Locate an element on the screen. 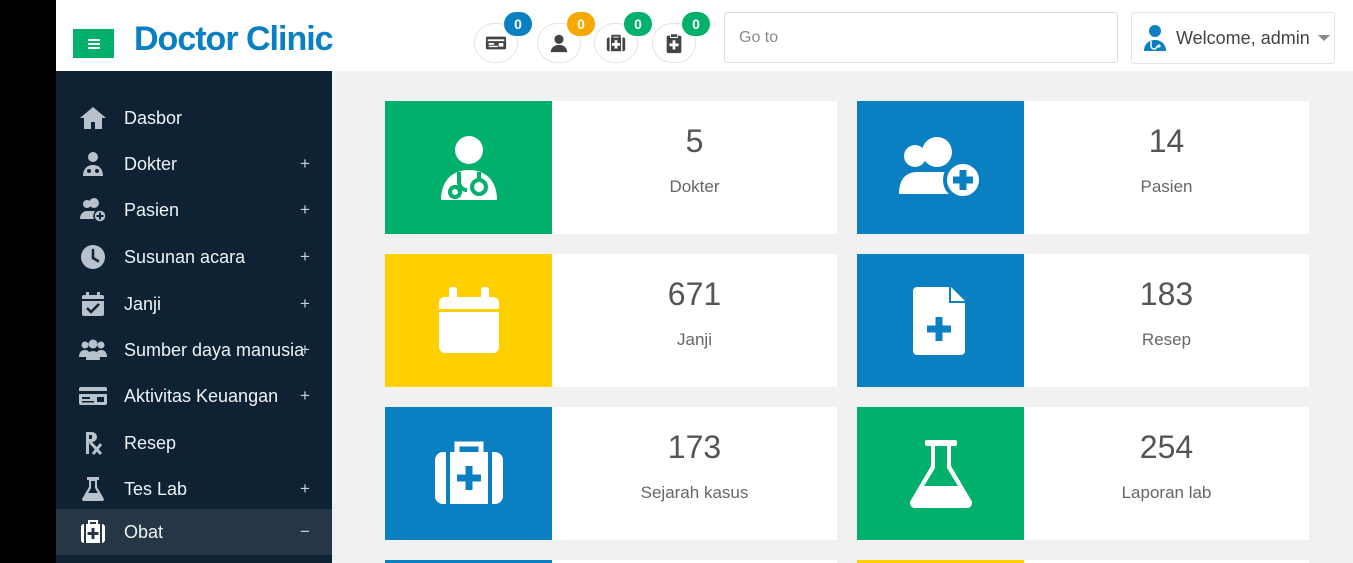 The image size is (1353, 563). calendar-check-icon is located at coordinates (93, 304).